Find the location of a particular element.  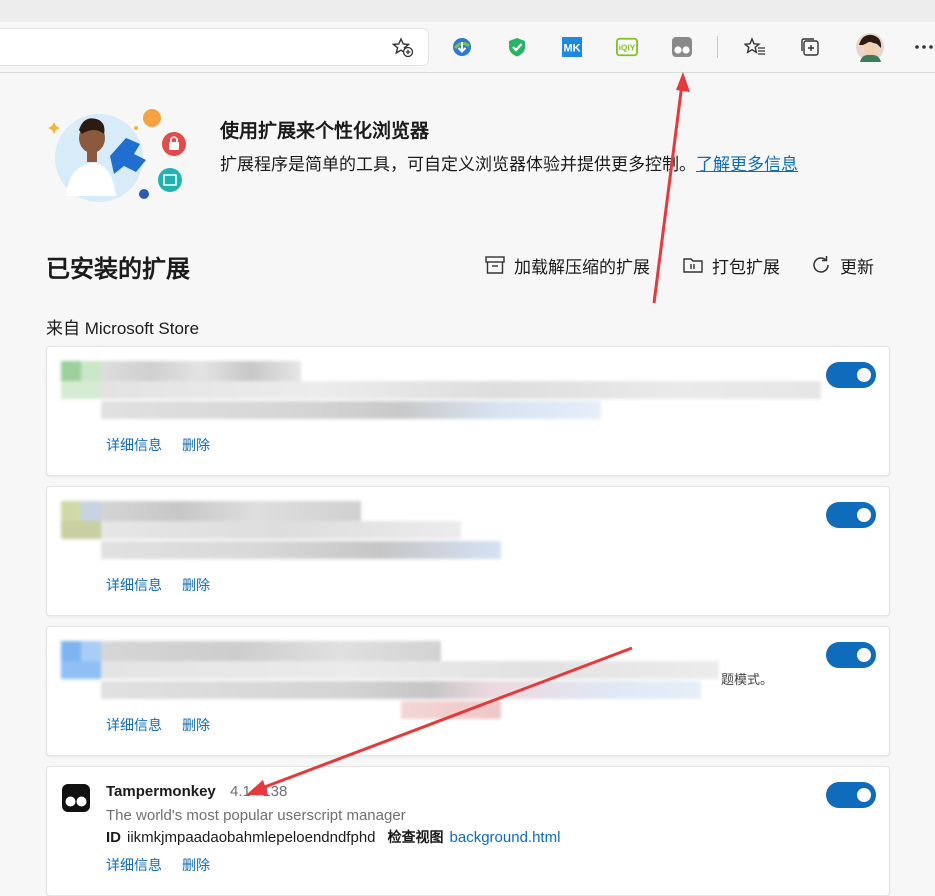

archive-icon is located at coordinates (495, 265).